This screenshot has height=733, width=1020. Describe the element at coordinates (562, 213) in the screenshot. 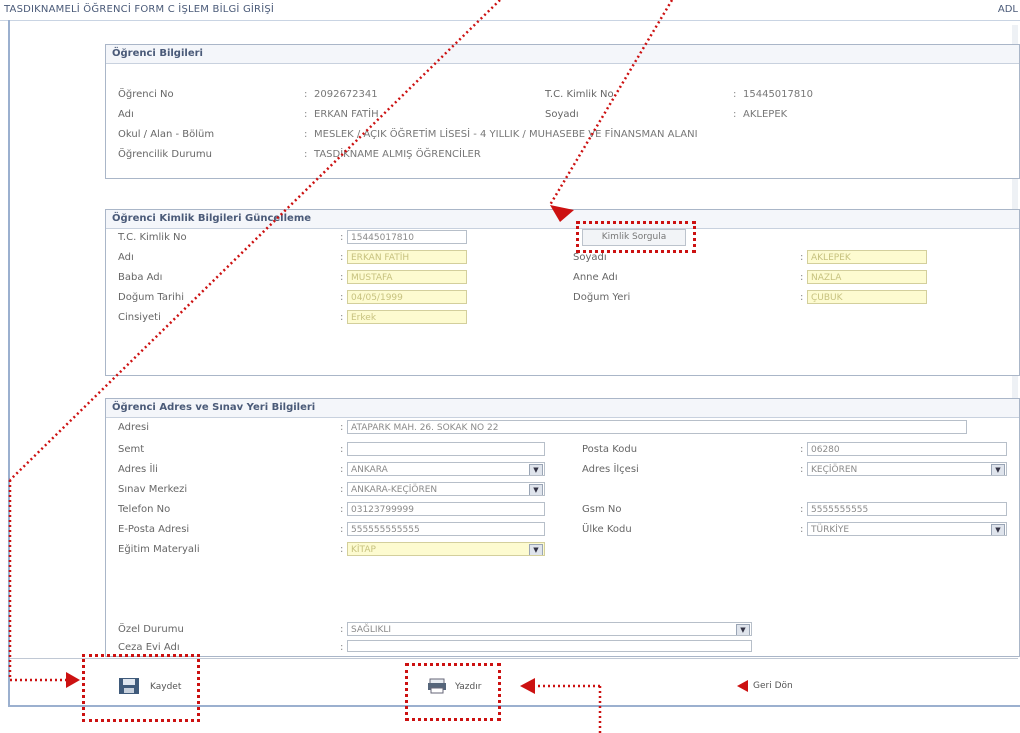

I see `annotation-arrowhead-kimlik` at that location.